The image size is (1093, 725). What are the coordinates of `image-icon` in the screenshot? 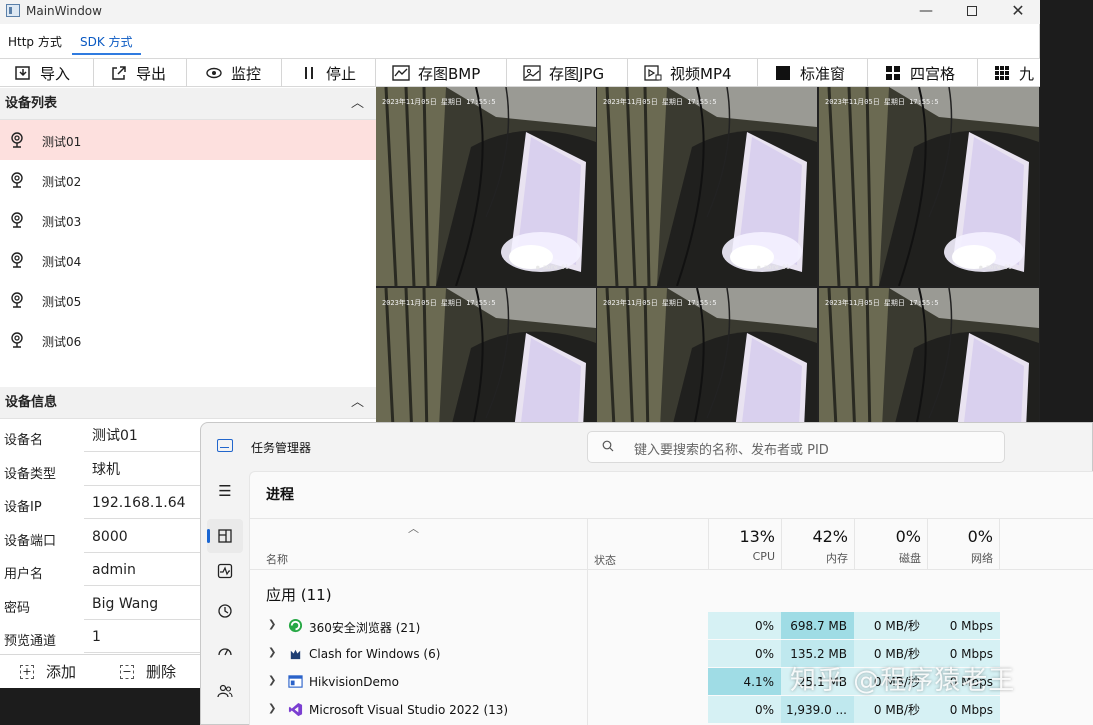 It's located at (532, 73).